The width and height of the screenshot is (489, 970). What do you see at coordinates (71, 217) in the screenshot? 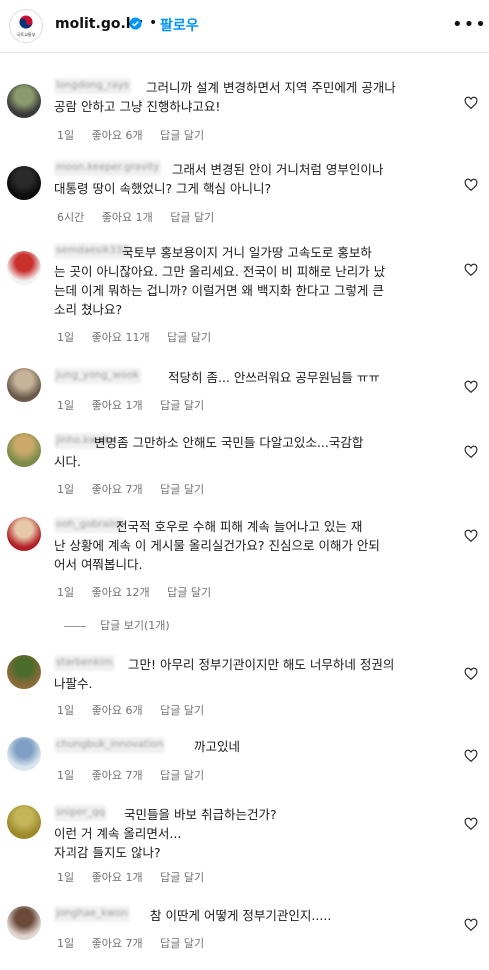
I see `comment-time: 6시간` at bounding box center [71, 217].